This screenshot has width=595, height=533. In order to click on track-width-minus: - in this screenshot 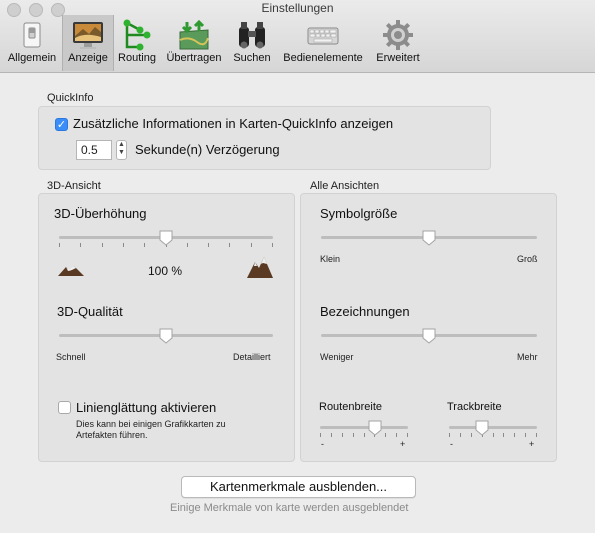, I will do `click(451, 444)`.